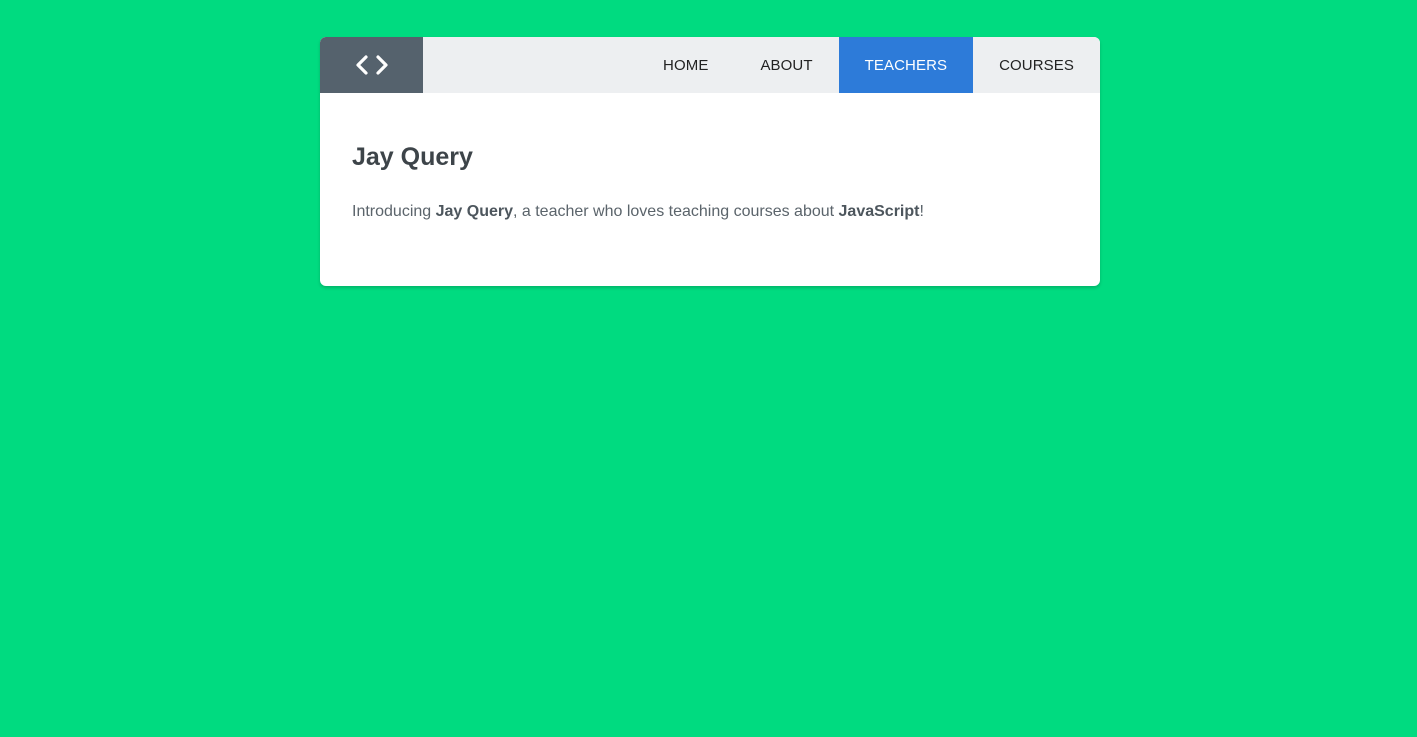 The image size is (1417, 737). I want to click on nav-item-teachers: TEACHERS, so click(906, 65).